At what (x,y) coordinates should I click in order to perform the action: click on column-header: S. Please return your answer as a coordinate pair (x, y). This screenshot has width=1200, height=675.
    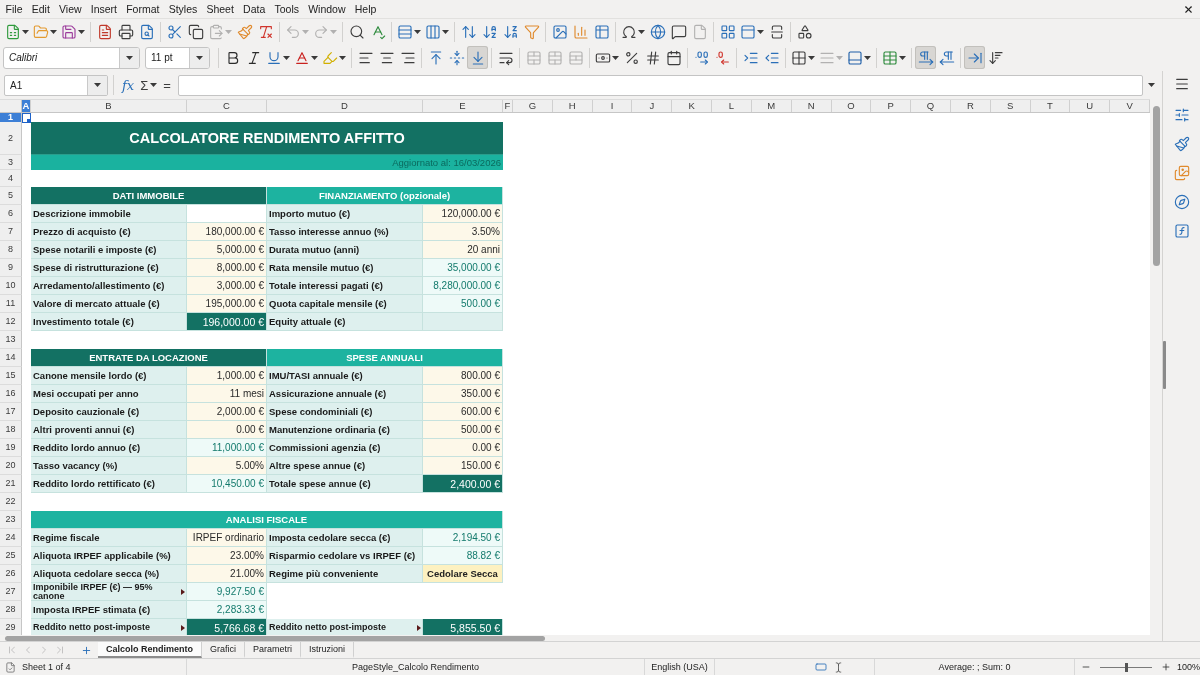
    Looking at the image, I should click on (1010, 106).